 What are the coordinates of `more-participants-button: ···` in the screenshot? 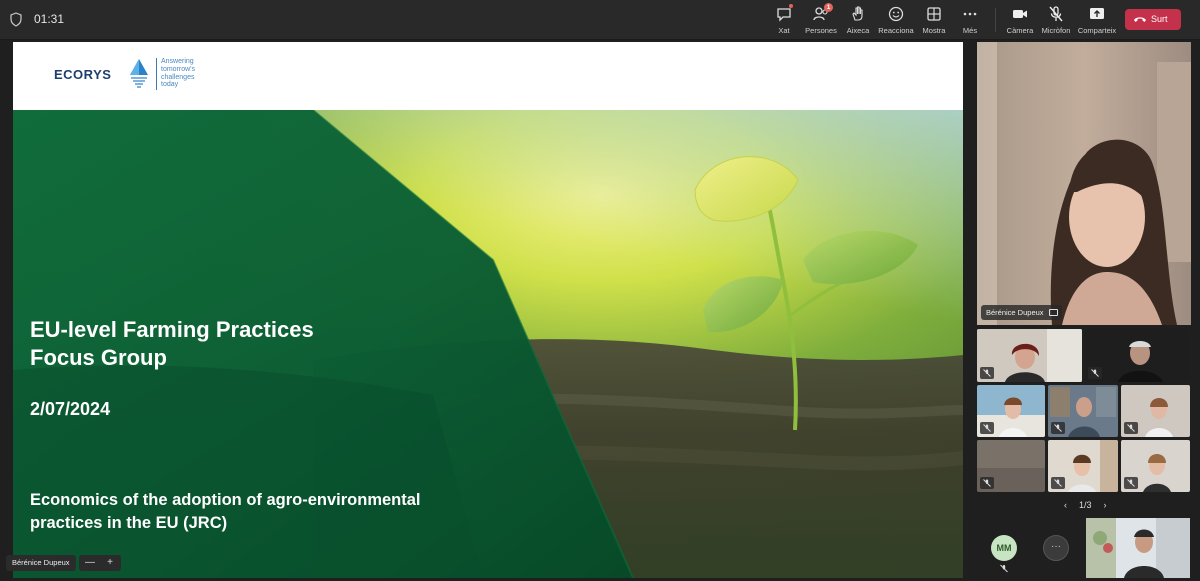 It's located at (1056, 548).